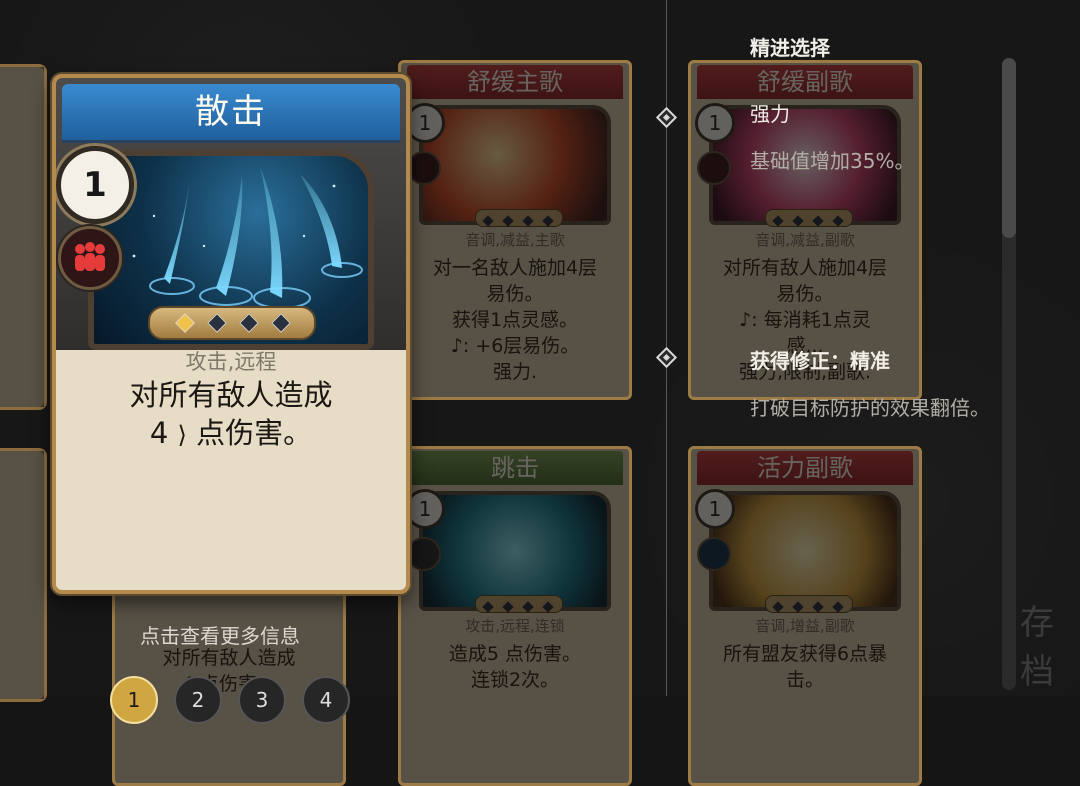  Describe the element at coordinates (515, 240) in the screenshot. I see `card-type: 音调,减益,主歌` at that location.